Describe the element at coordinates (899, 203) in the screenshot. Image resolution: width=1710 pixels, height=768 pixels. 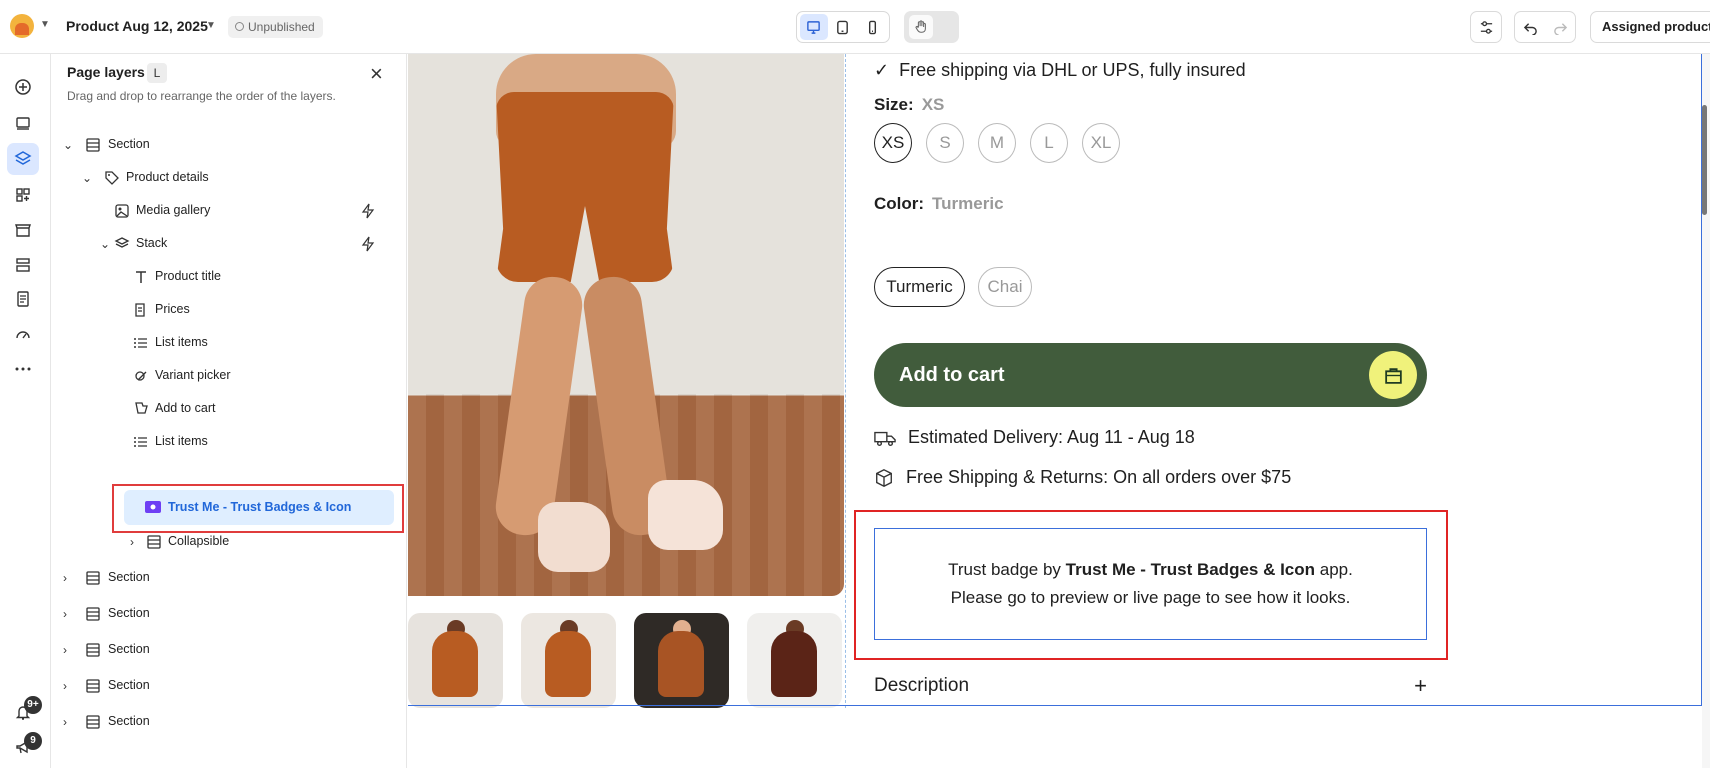
I see `color-label: Color:` at that location.